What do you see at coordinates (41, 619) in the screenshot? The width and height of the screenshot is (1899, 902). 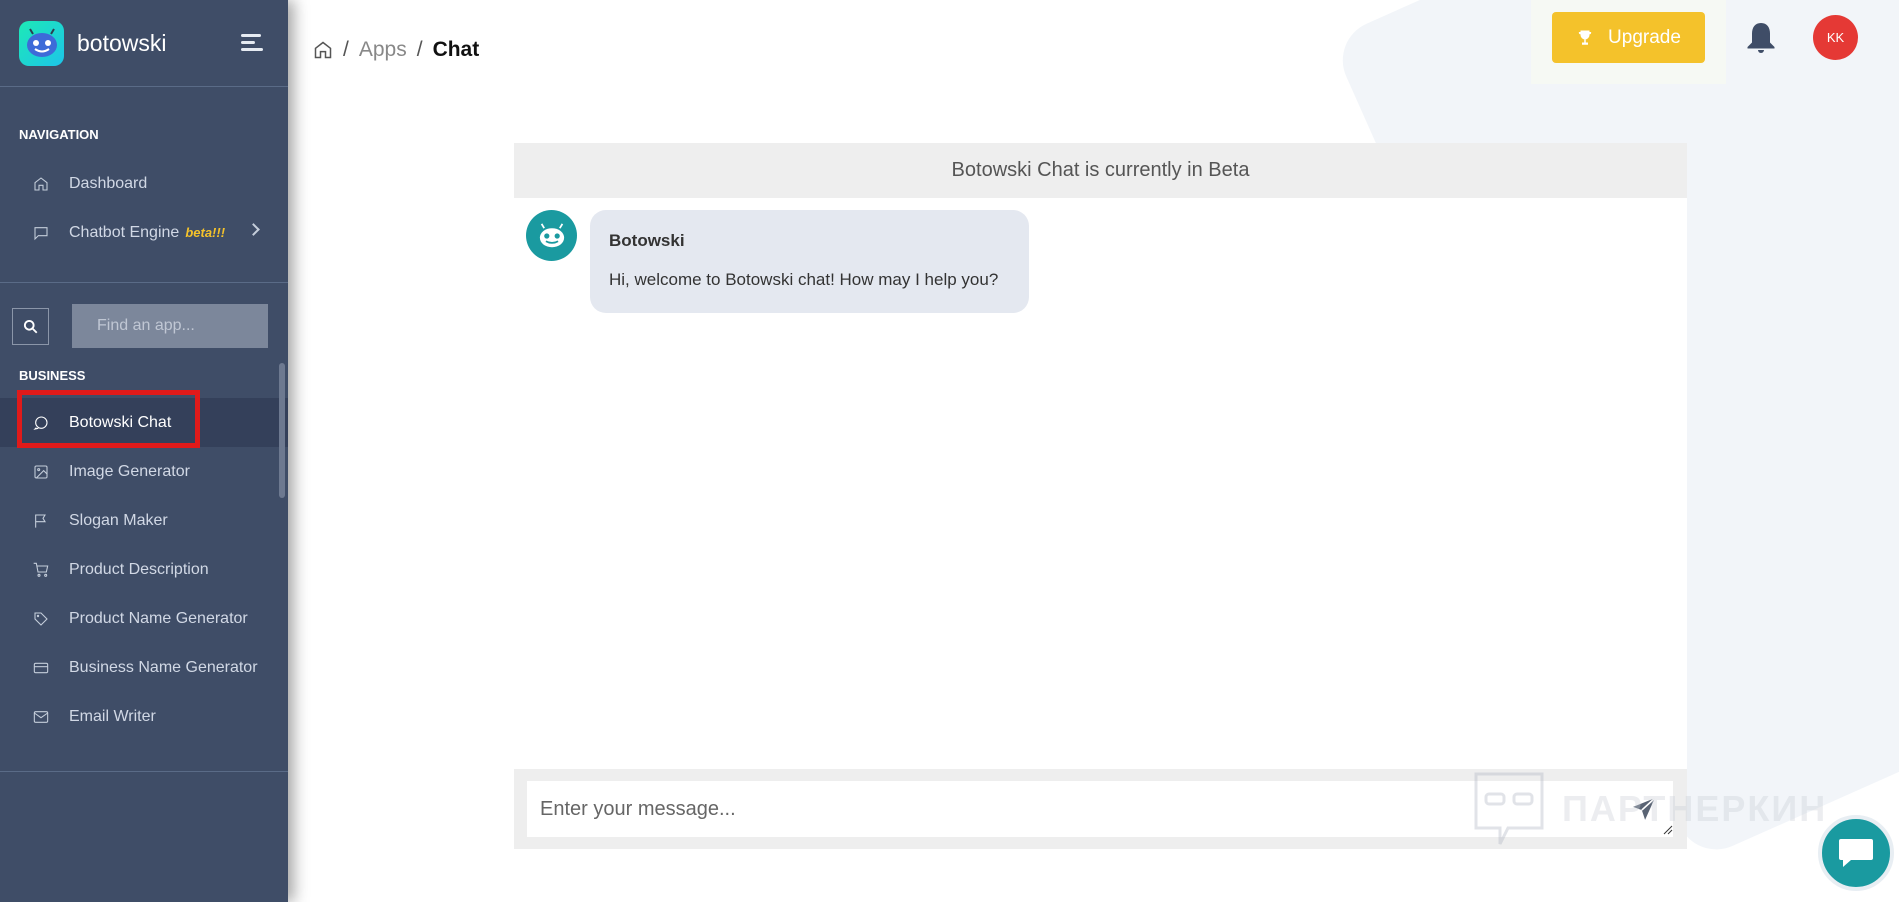 I see `tag-icon` at bounding box center [41, 619].